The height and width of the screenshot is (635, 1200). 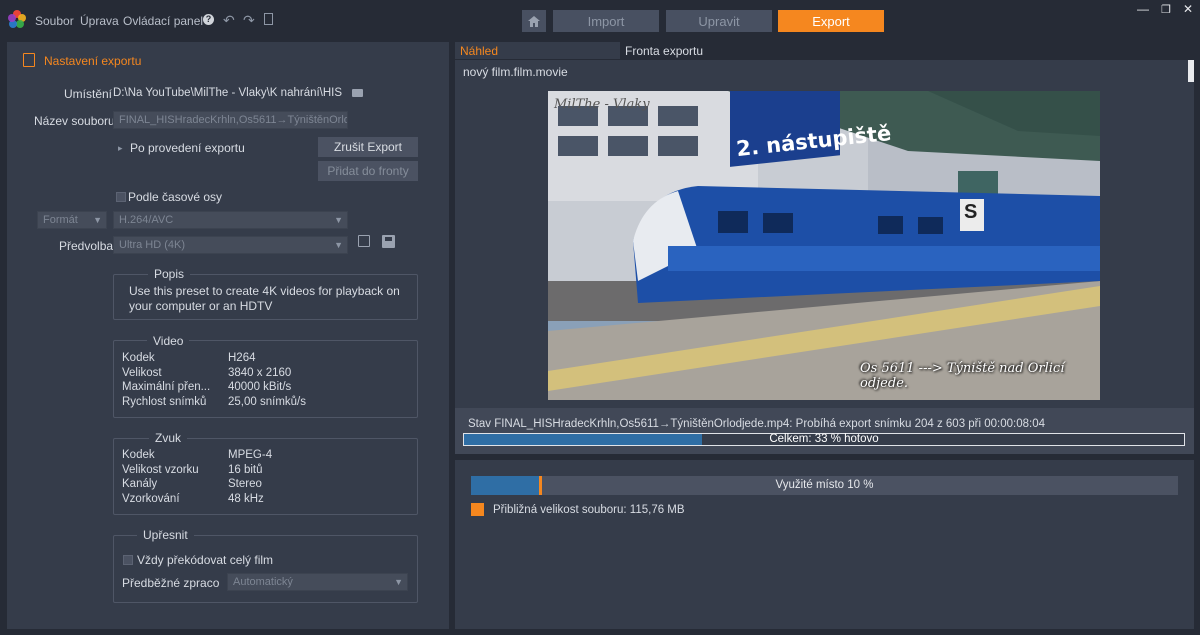 I want to click on preset-label: Předvolba, so click(x=86, y=246).